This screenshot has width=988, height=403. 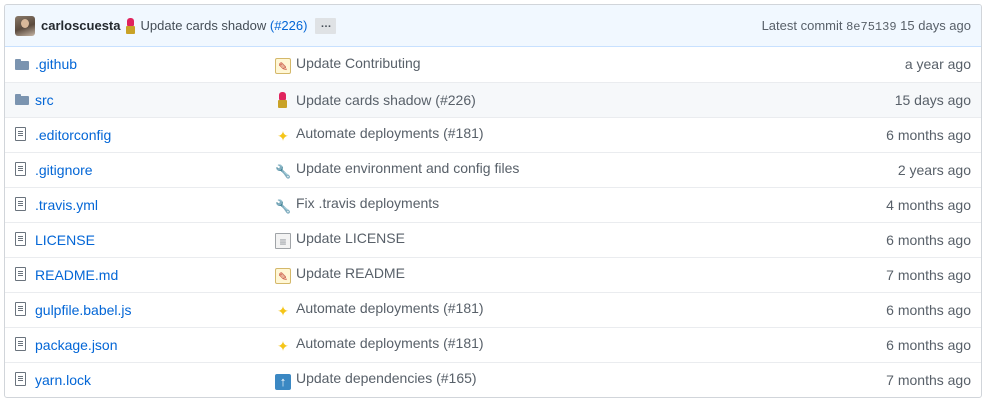 What do you see at coordinates (529, 64) in the screenshot?
I see `row-message-cell: Update Contributing` at bounding box center [529, 64].